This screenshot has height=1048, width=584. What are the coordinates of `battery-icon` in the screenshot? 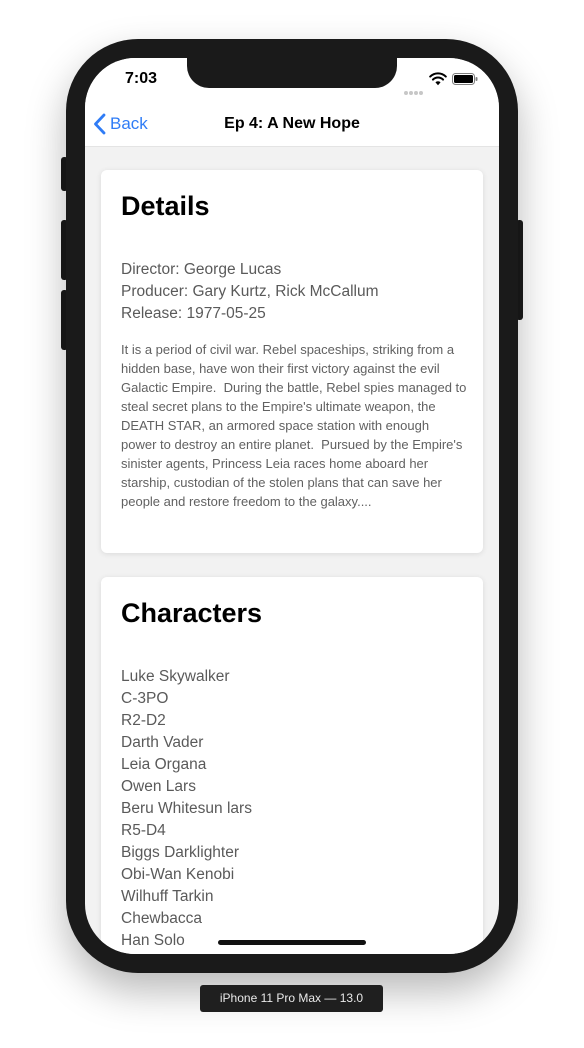 It's located at (465, 79).